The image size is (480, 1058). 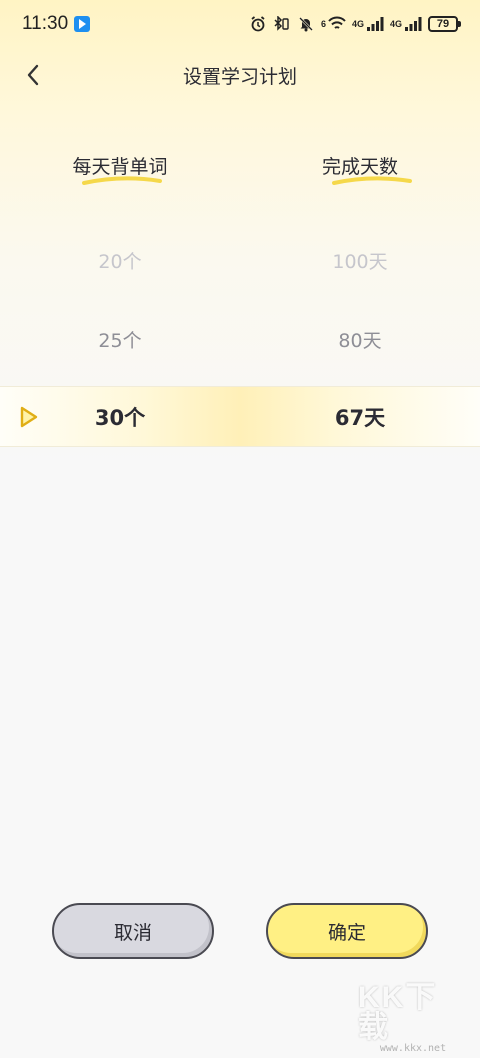 I want to click on days-label: 完成天数, so click(x=359, y=167).